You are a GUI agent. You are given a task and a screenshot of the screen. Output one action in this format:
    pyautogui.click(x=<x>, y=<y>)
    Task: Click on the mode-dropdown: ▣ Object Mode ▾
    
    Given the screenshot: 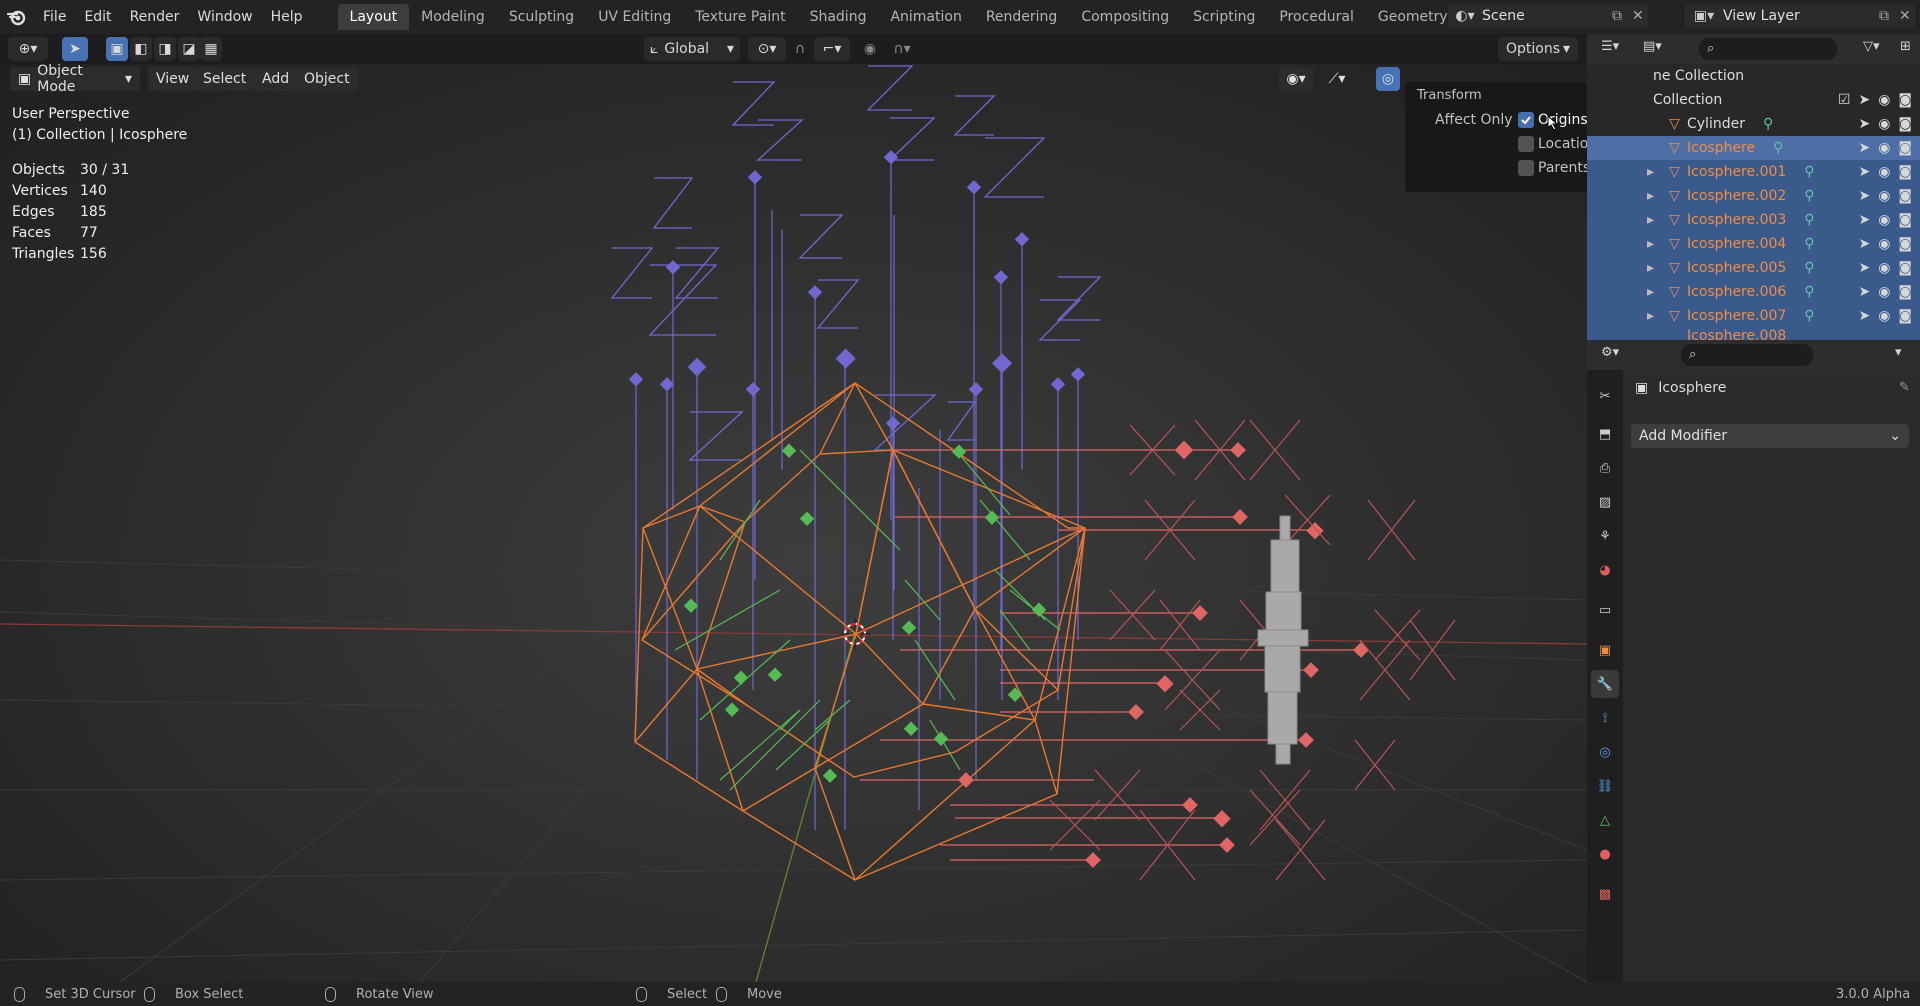 What is the action you would take?
    pyautogui.click(x=75, y=79)
    